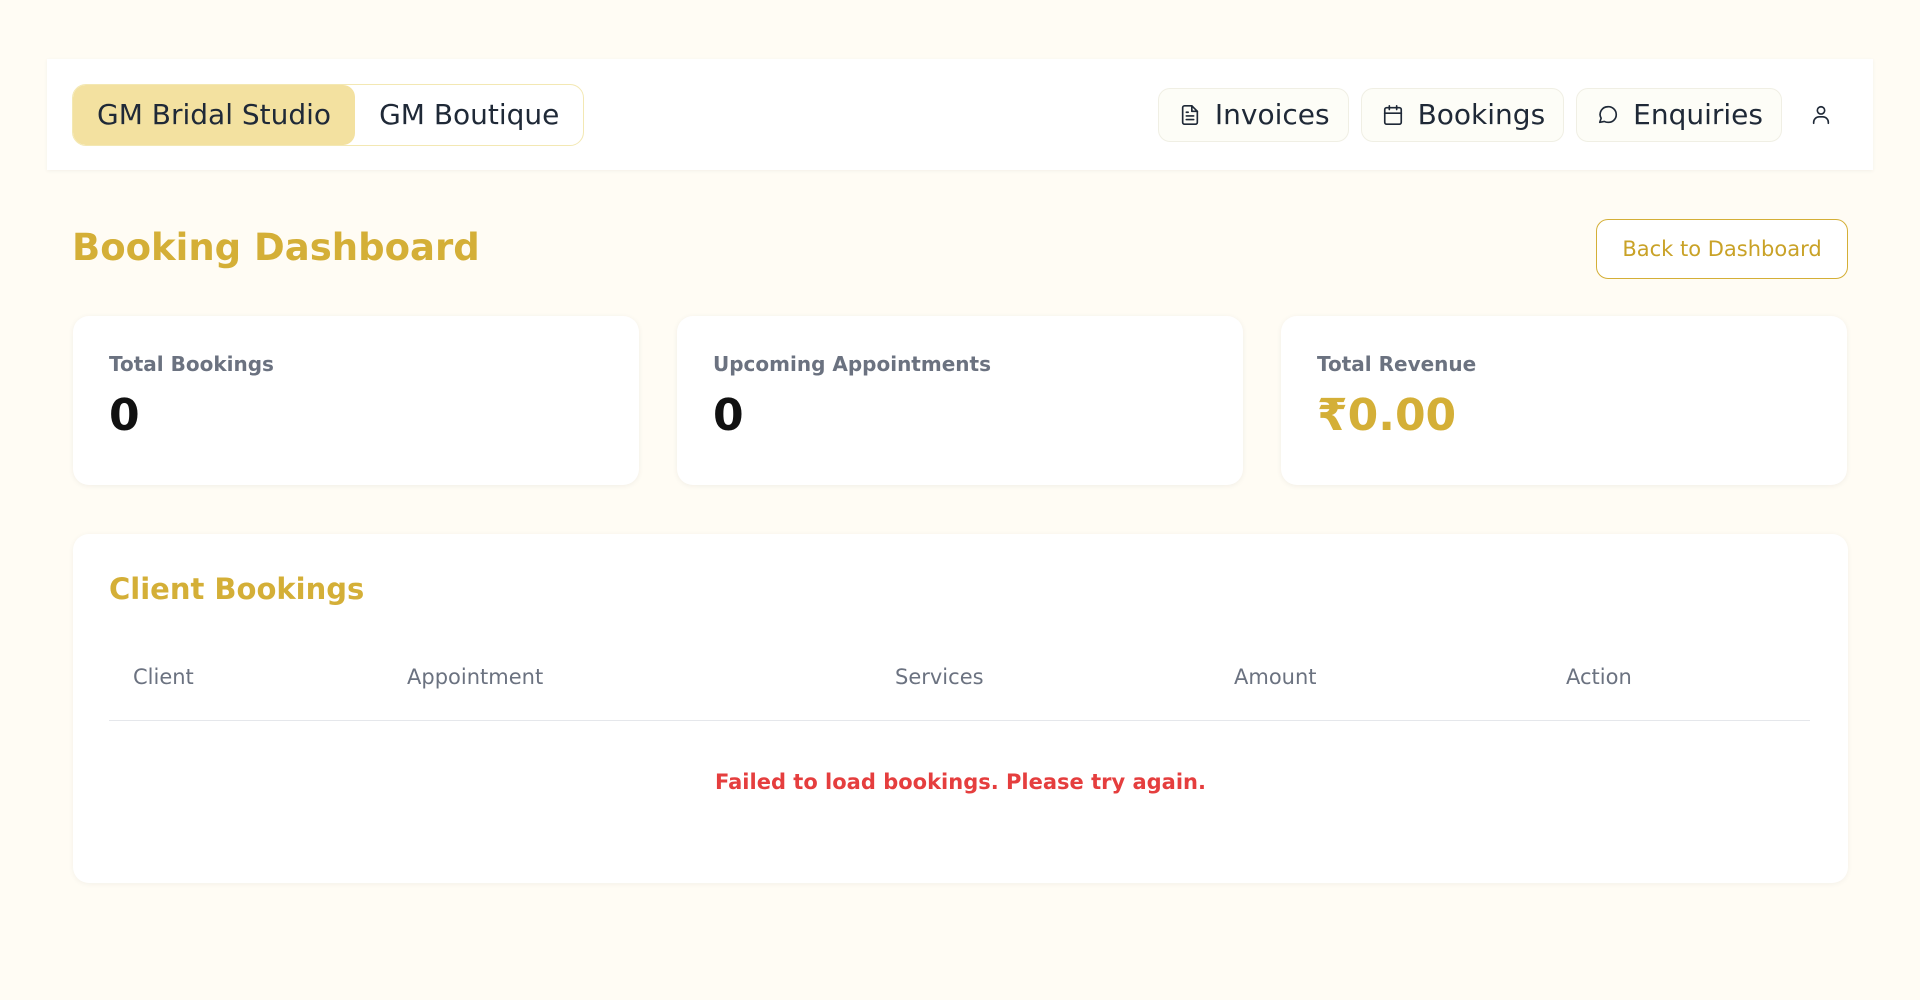  I want to click on column-header-action: Action, so click(1599, 677).